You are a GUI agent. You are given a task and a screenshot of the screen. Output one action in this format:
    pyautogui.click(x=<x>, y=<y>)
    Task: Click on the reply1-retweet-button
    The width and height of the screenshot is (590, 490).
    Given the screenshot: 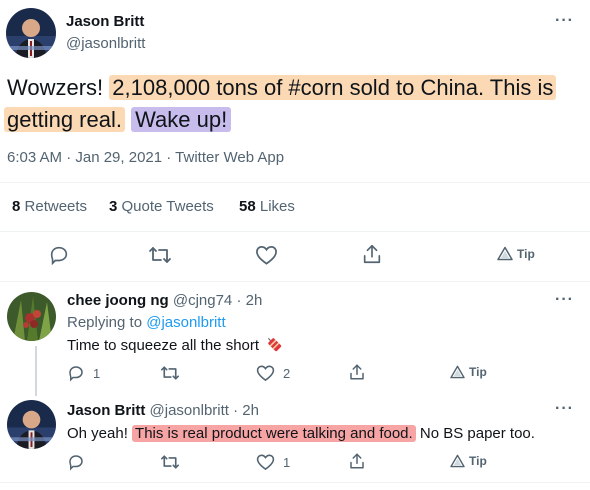 What is the action you would take?
    pyautogui.click(x=170, y=373)
    